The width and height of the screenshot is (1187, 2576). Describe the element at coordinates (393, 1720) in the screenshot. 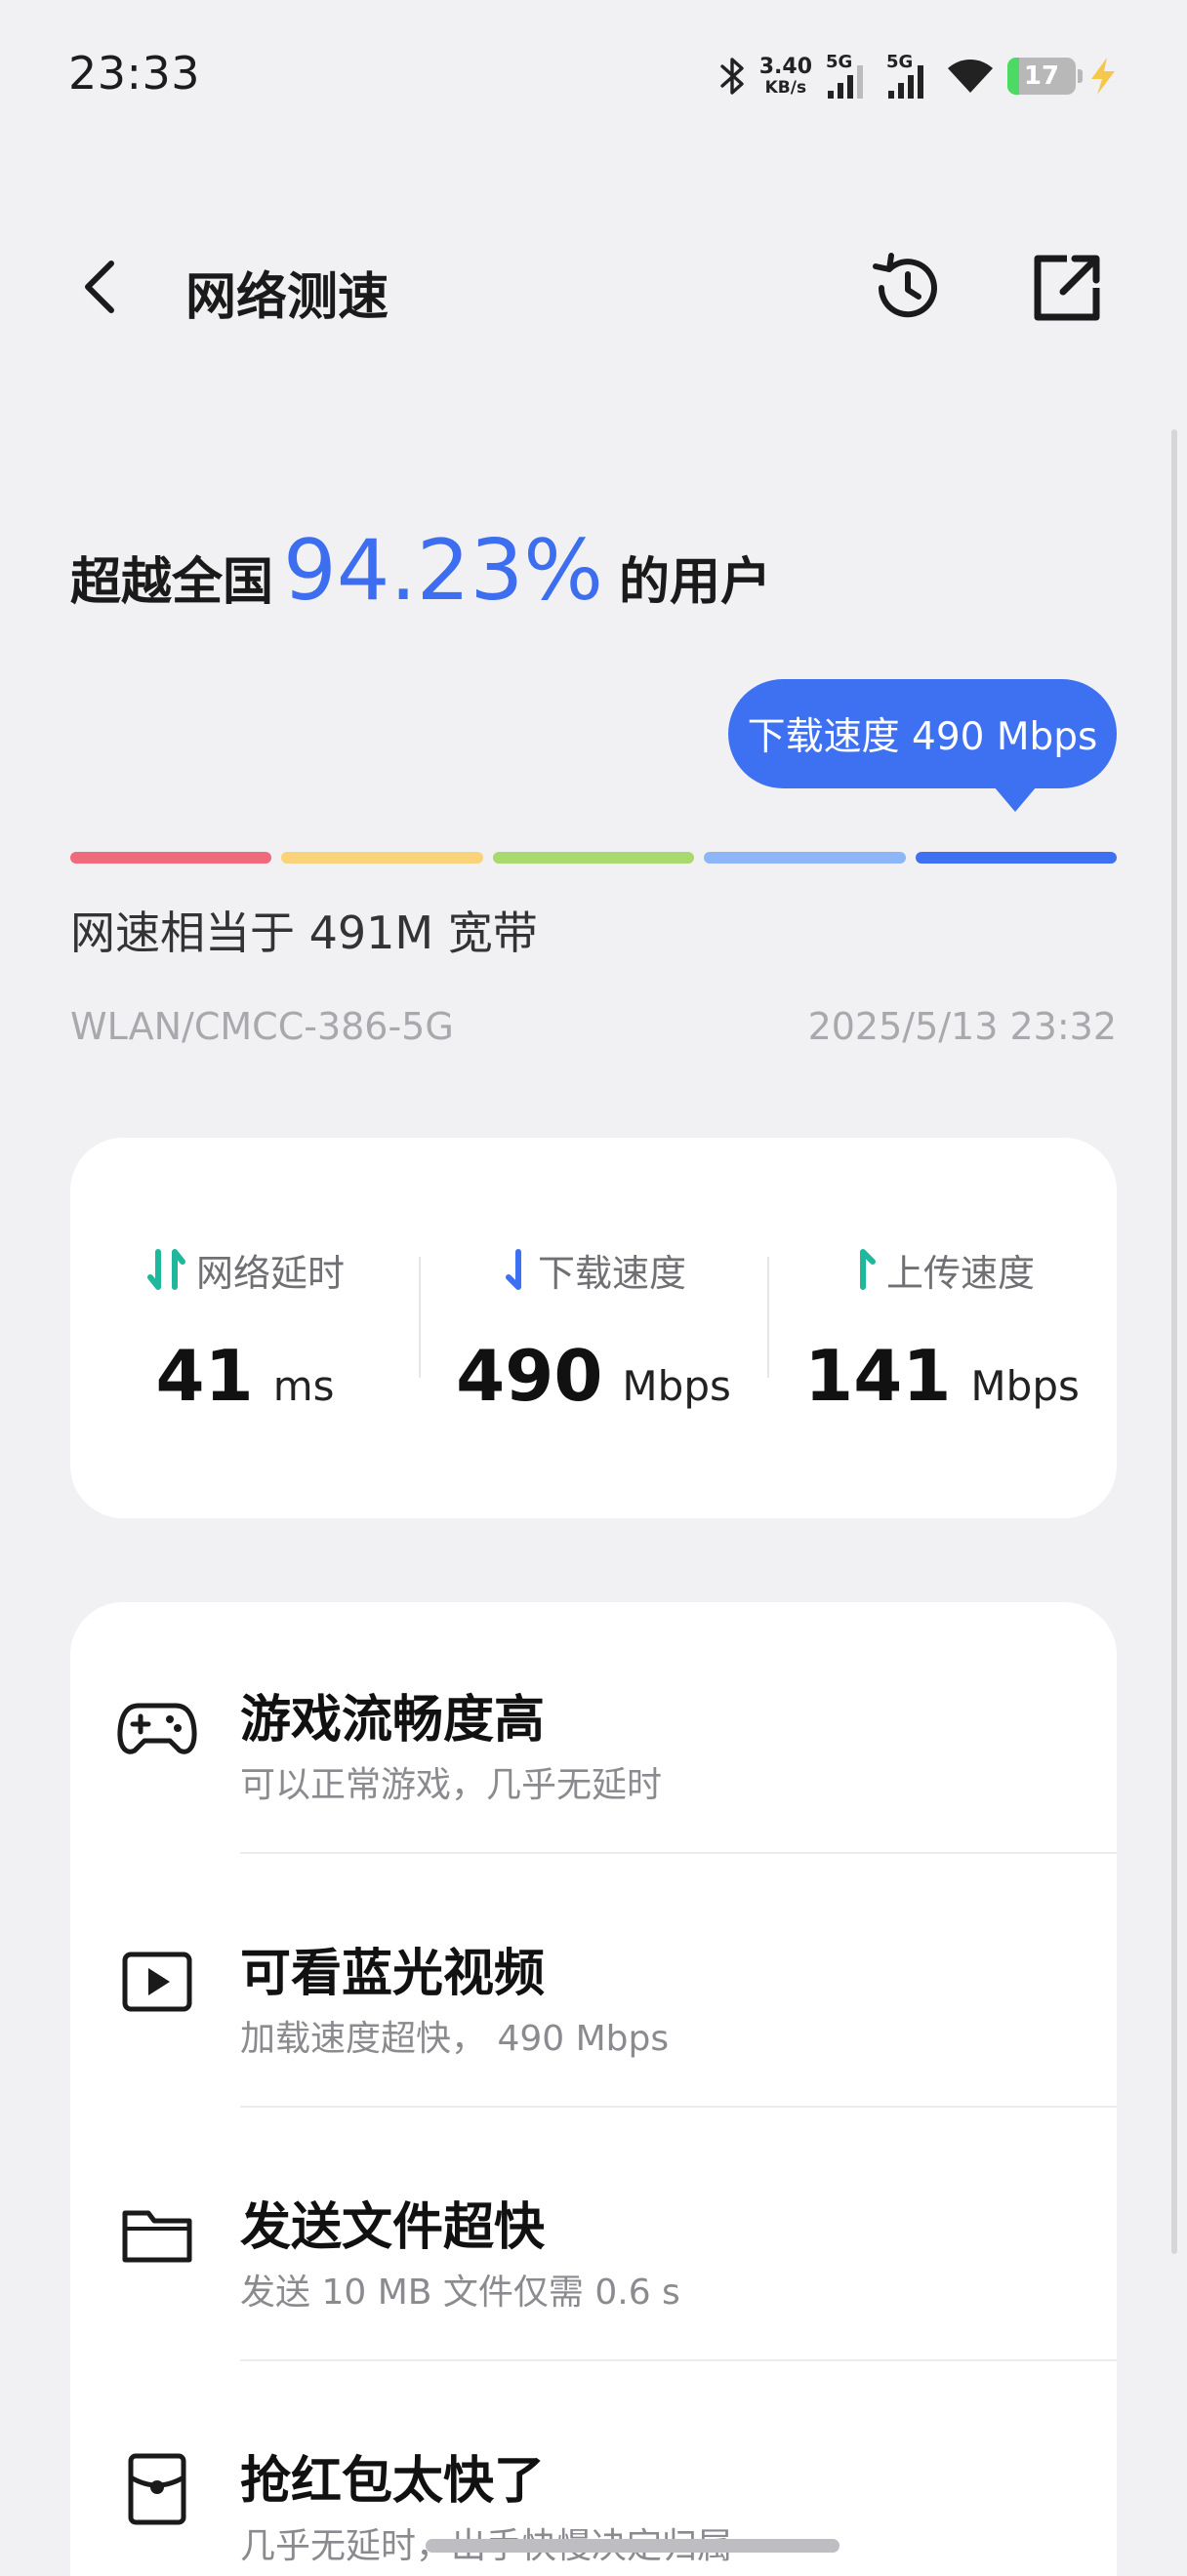

I see `list-item-title: 游戏流畅度高` at that location.